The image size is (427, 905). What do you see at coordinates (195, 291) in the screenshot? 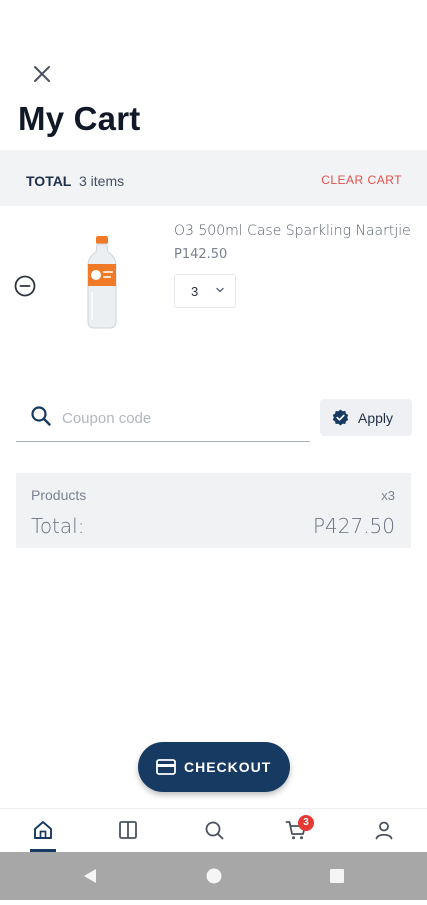
I see `quantity-value: 3` at bounding box center [195, 291].